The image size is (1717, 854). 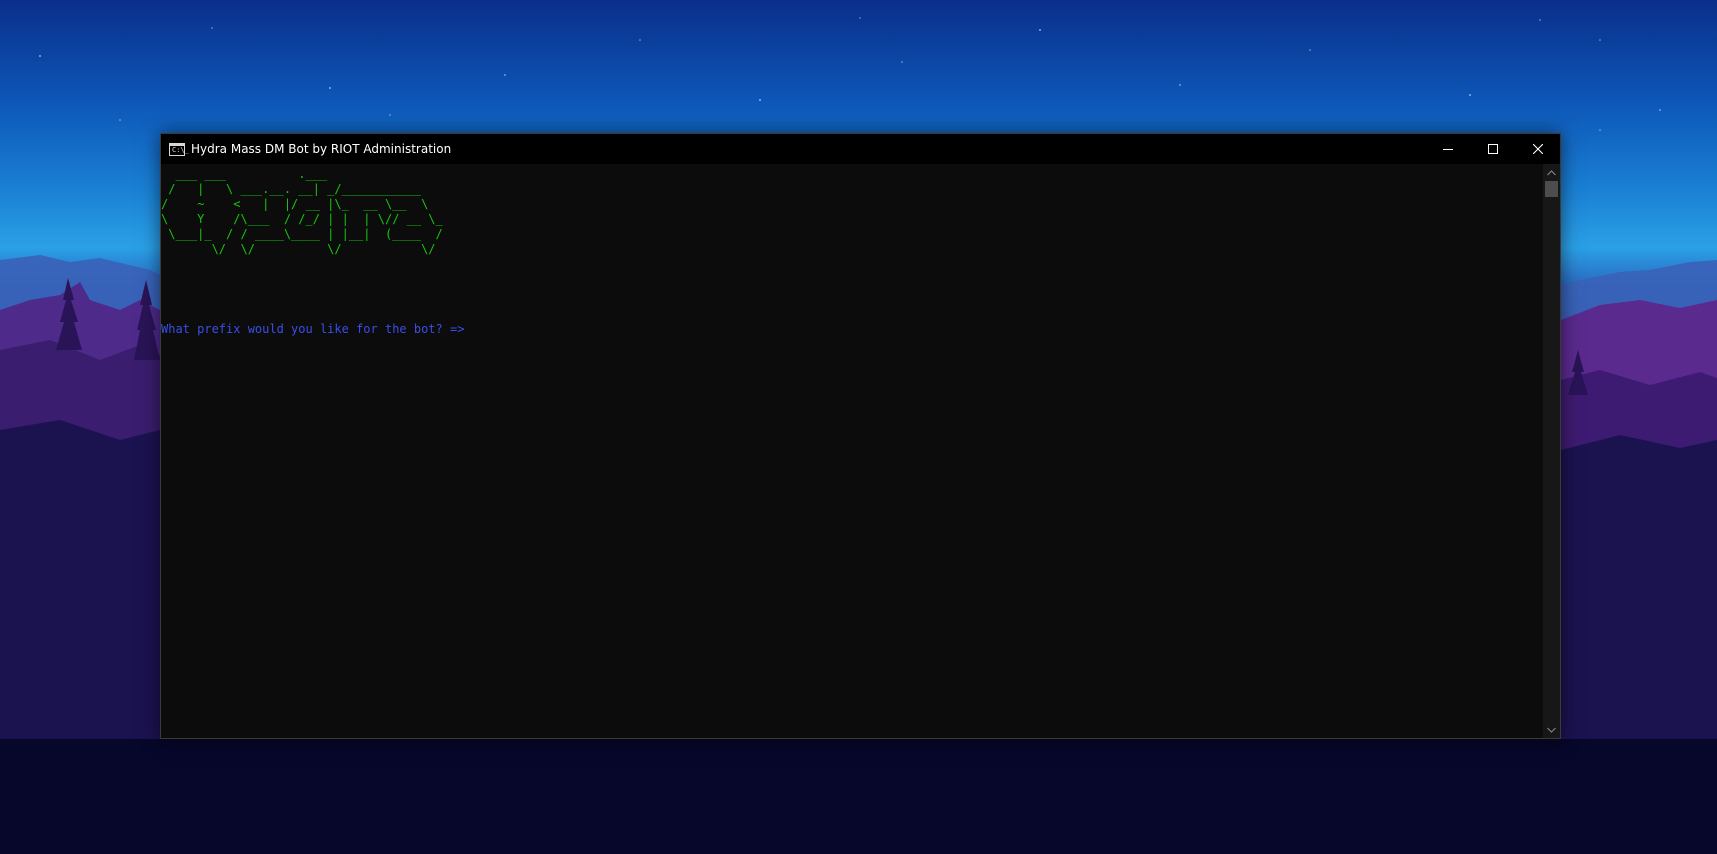 What do you see at coordinates (321, 149) in the screenshot?
I see `window-title: Hydra Mass DM Bot by RIOT Administration` at bounding box center [321, 149].